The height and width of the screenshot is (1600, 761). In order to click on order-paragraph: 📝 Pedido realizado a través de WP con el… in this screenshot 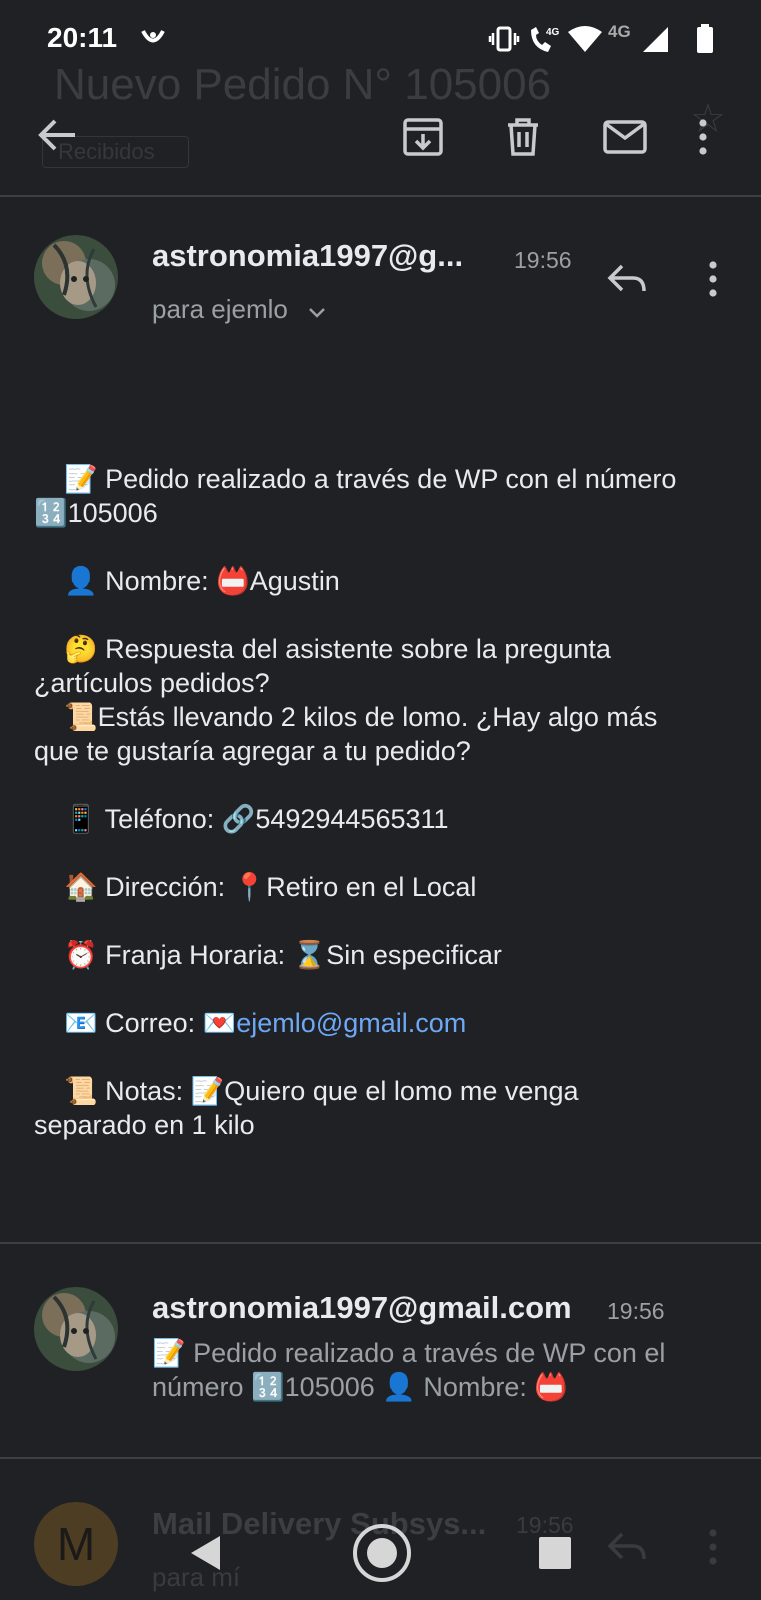, I will do `click(355, 496)`.